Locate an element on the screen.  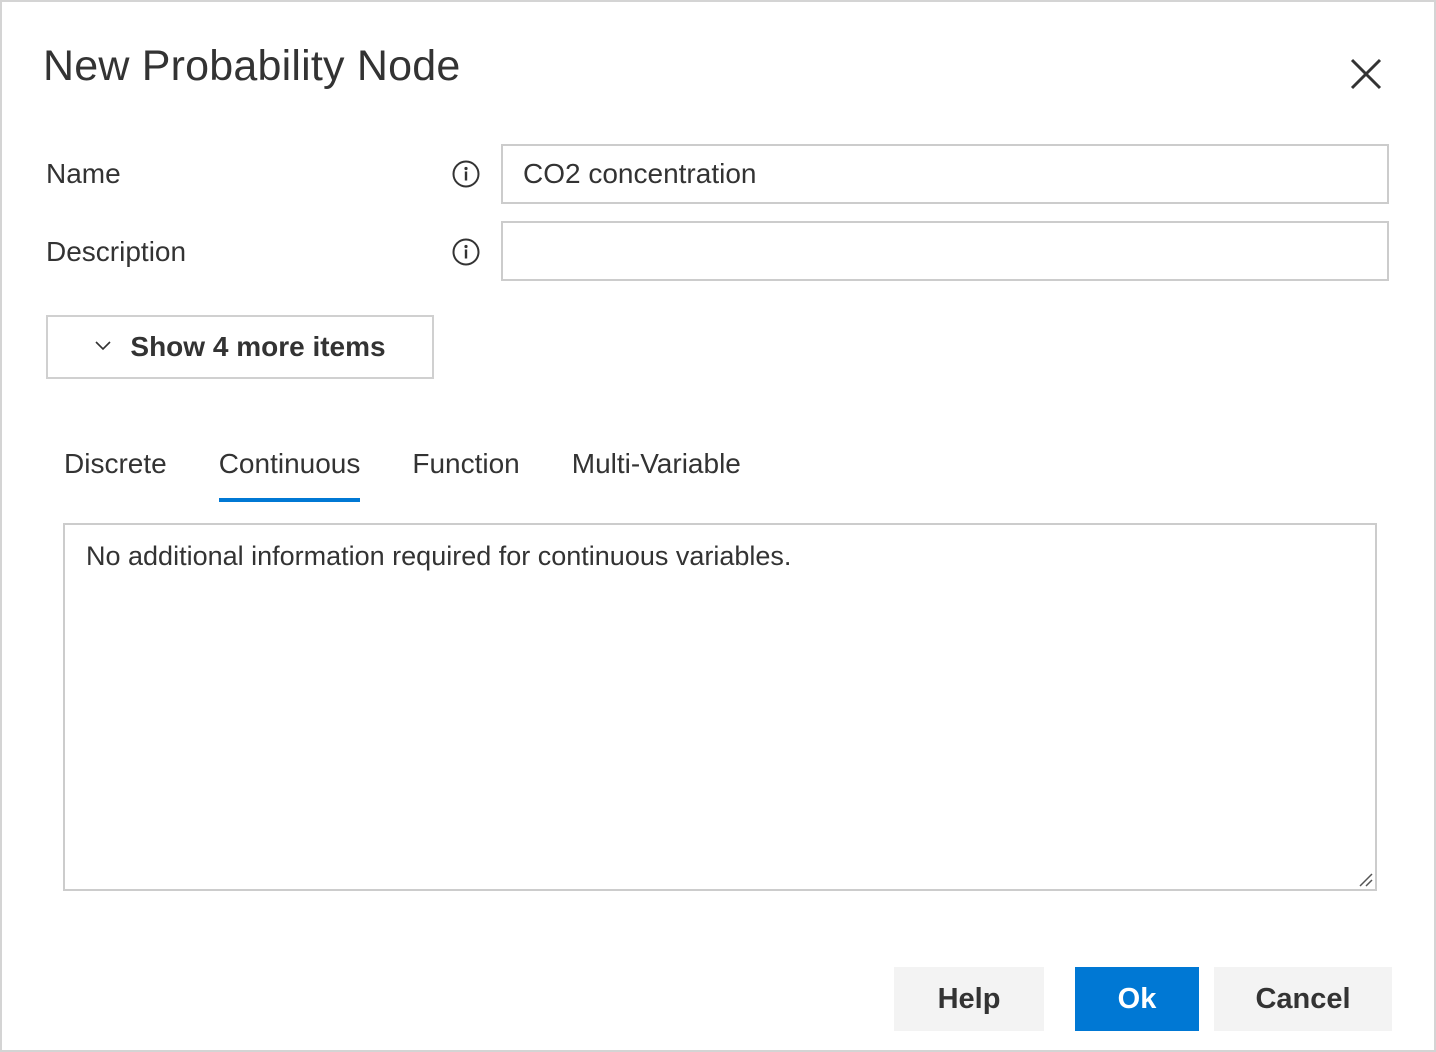
close-icon is located at coordinates (1366, 74).